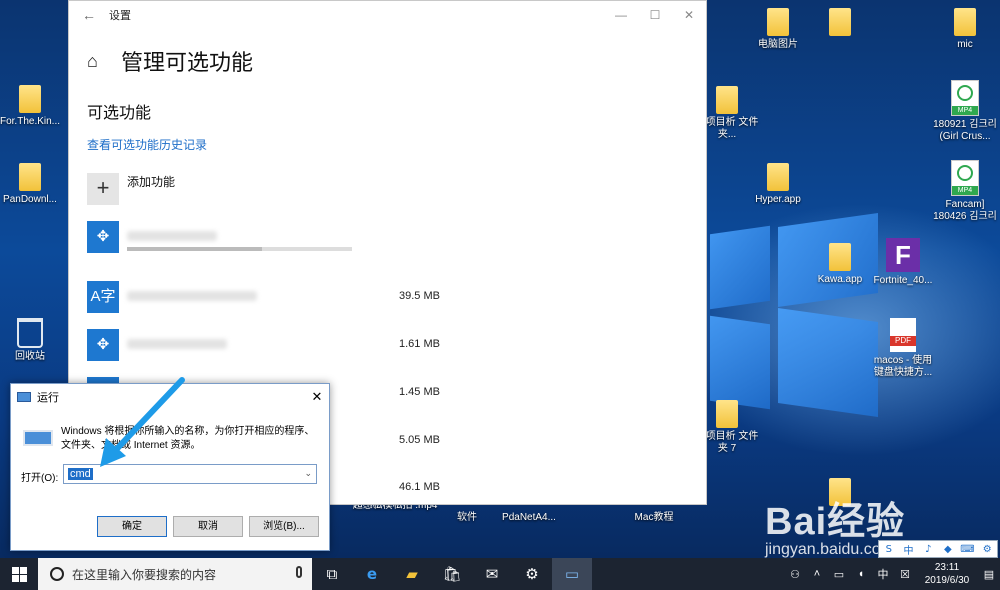 The height and width of the screenshot is (590, 1000). Describe the element at coordinates (689, 15) in the screenshot. I see `close-button: ✕` at that location.